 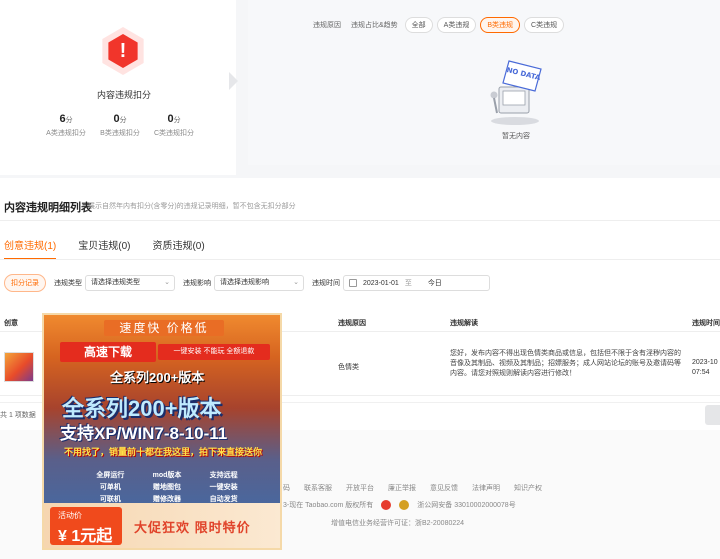 I want to click on stat-b: 0分 B类违规扣分, so click(x=120, y=125).